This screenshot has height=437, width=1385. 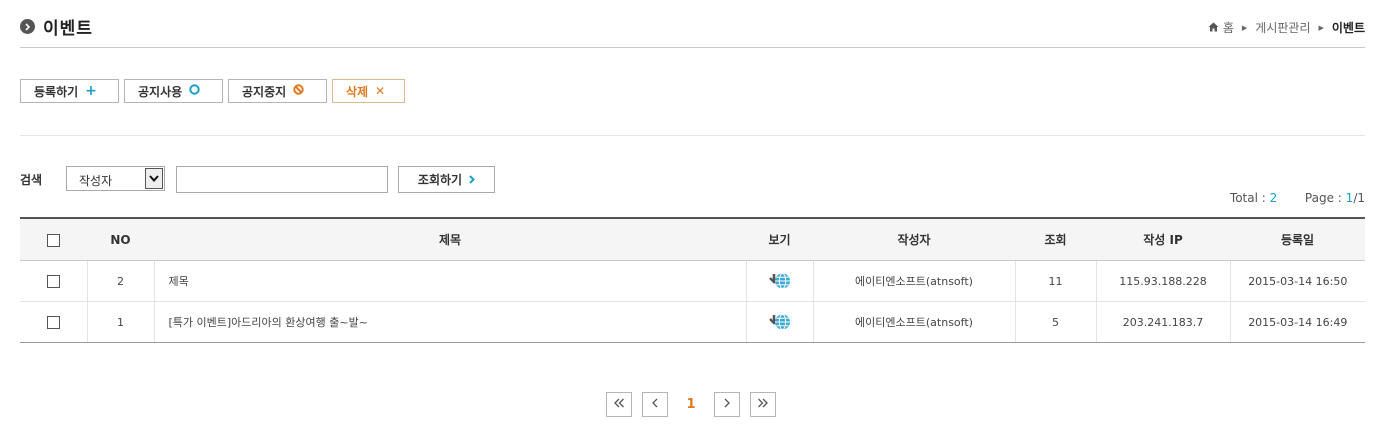 I want to click on notice-off-button: 공지중지, so click(x=277, y=91).